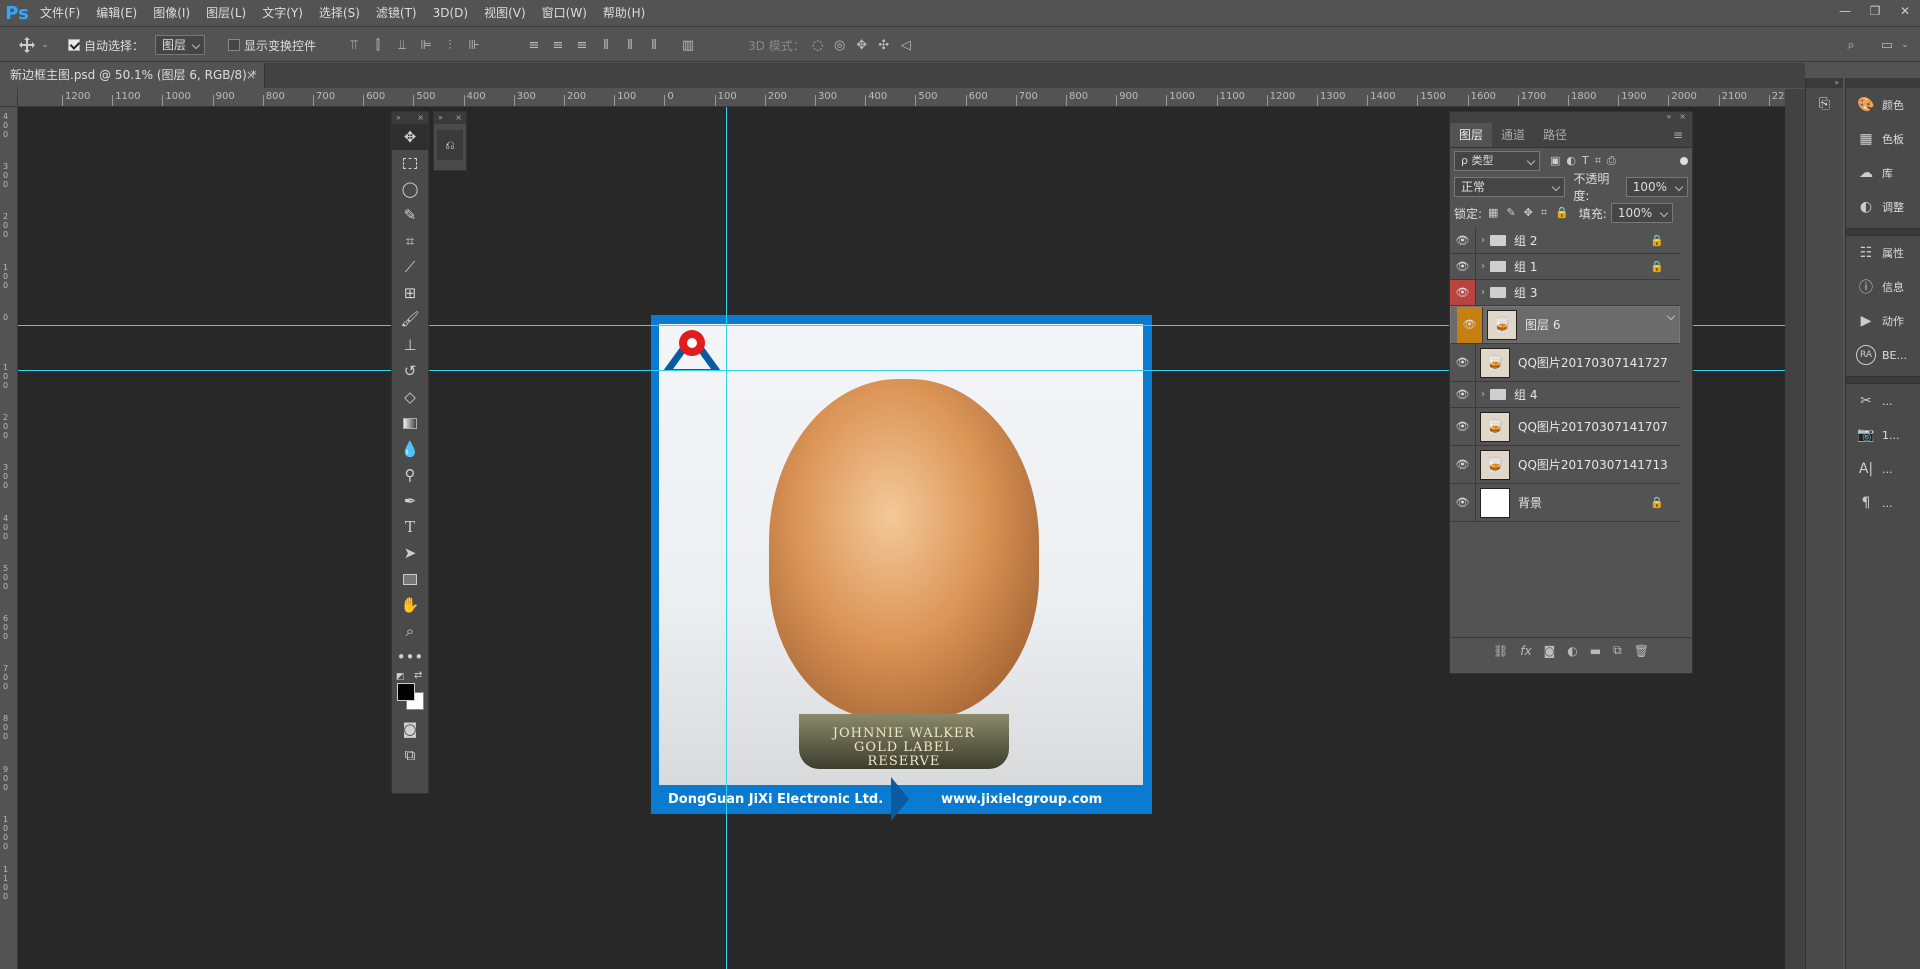 The image size is (1920, 969). I want to click on lock-all-icon: 🔒, so click(1562, 213).